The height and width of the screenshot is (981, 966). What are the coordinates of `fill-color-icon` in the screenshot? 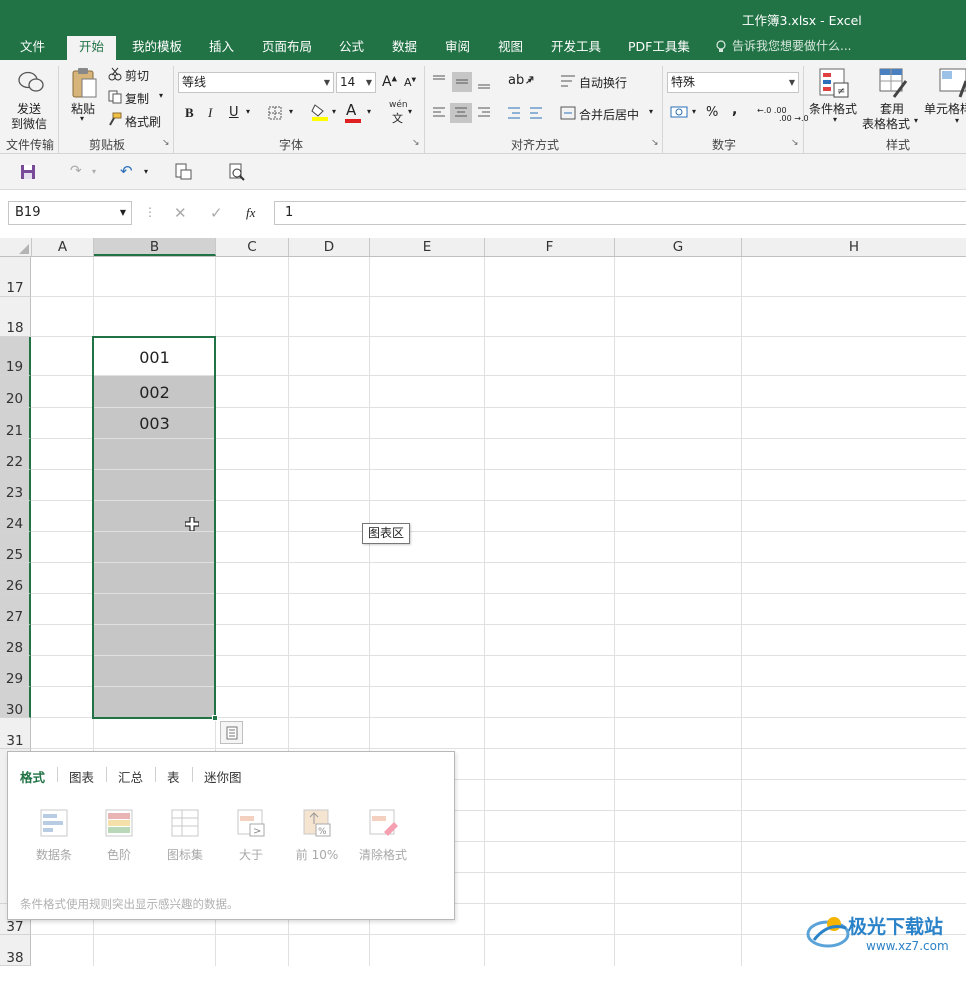 It's located at (320, 112).